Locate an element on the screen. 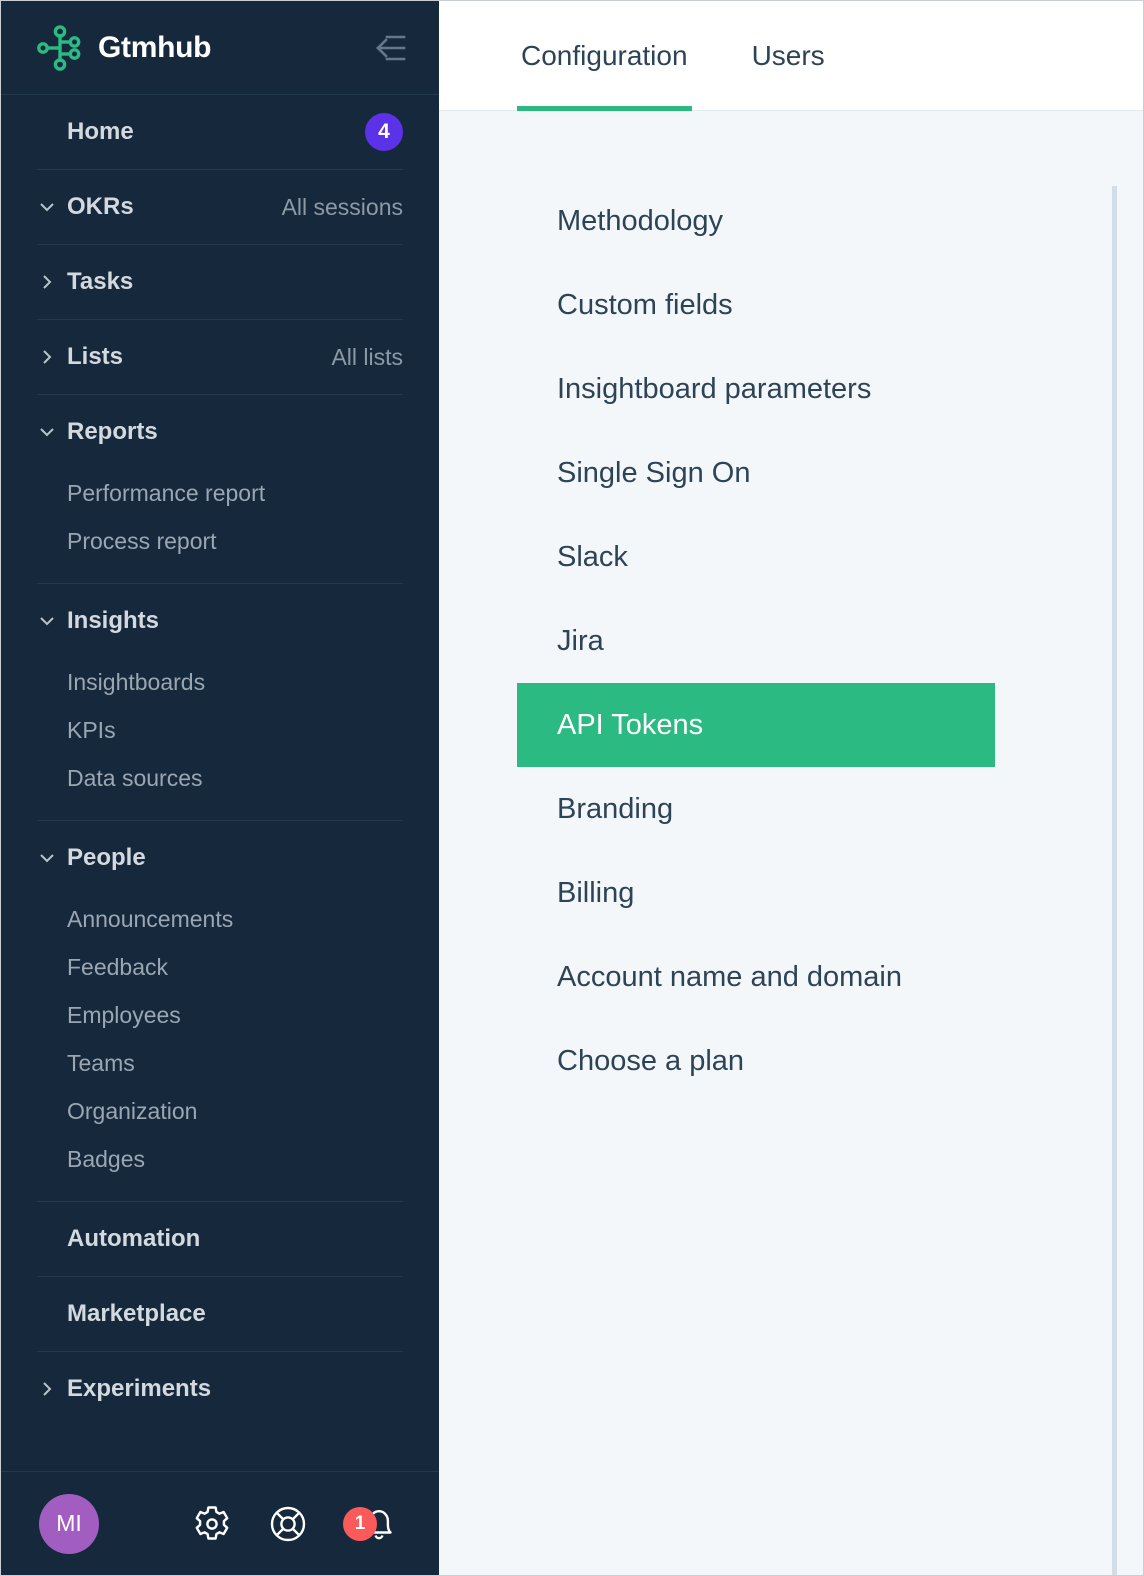  sidebar-item-label: Home is located at coordinates (100, 131).